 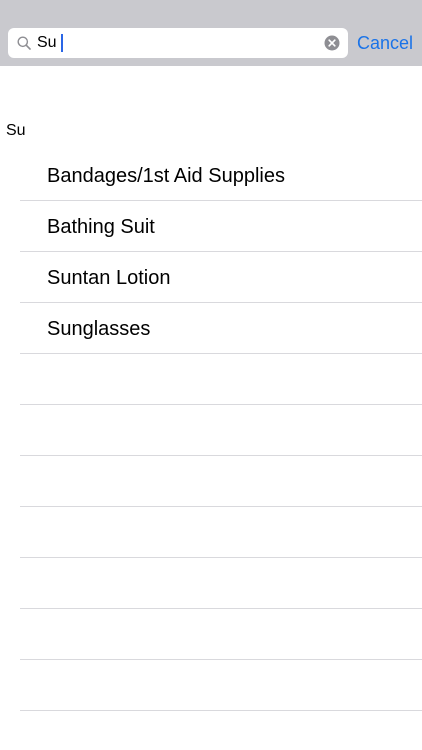 I want to click on section-header: Su, so click(x=16, y=130).